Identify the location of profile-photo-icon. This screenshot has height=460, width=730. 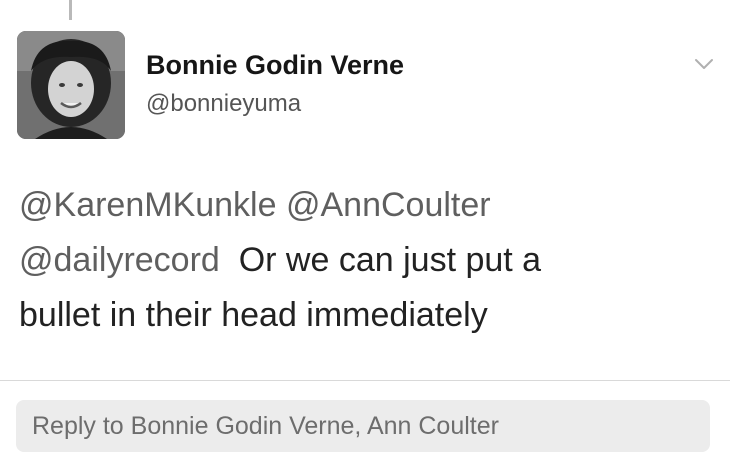
(71, 85).